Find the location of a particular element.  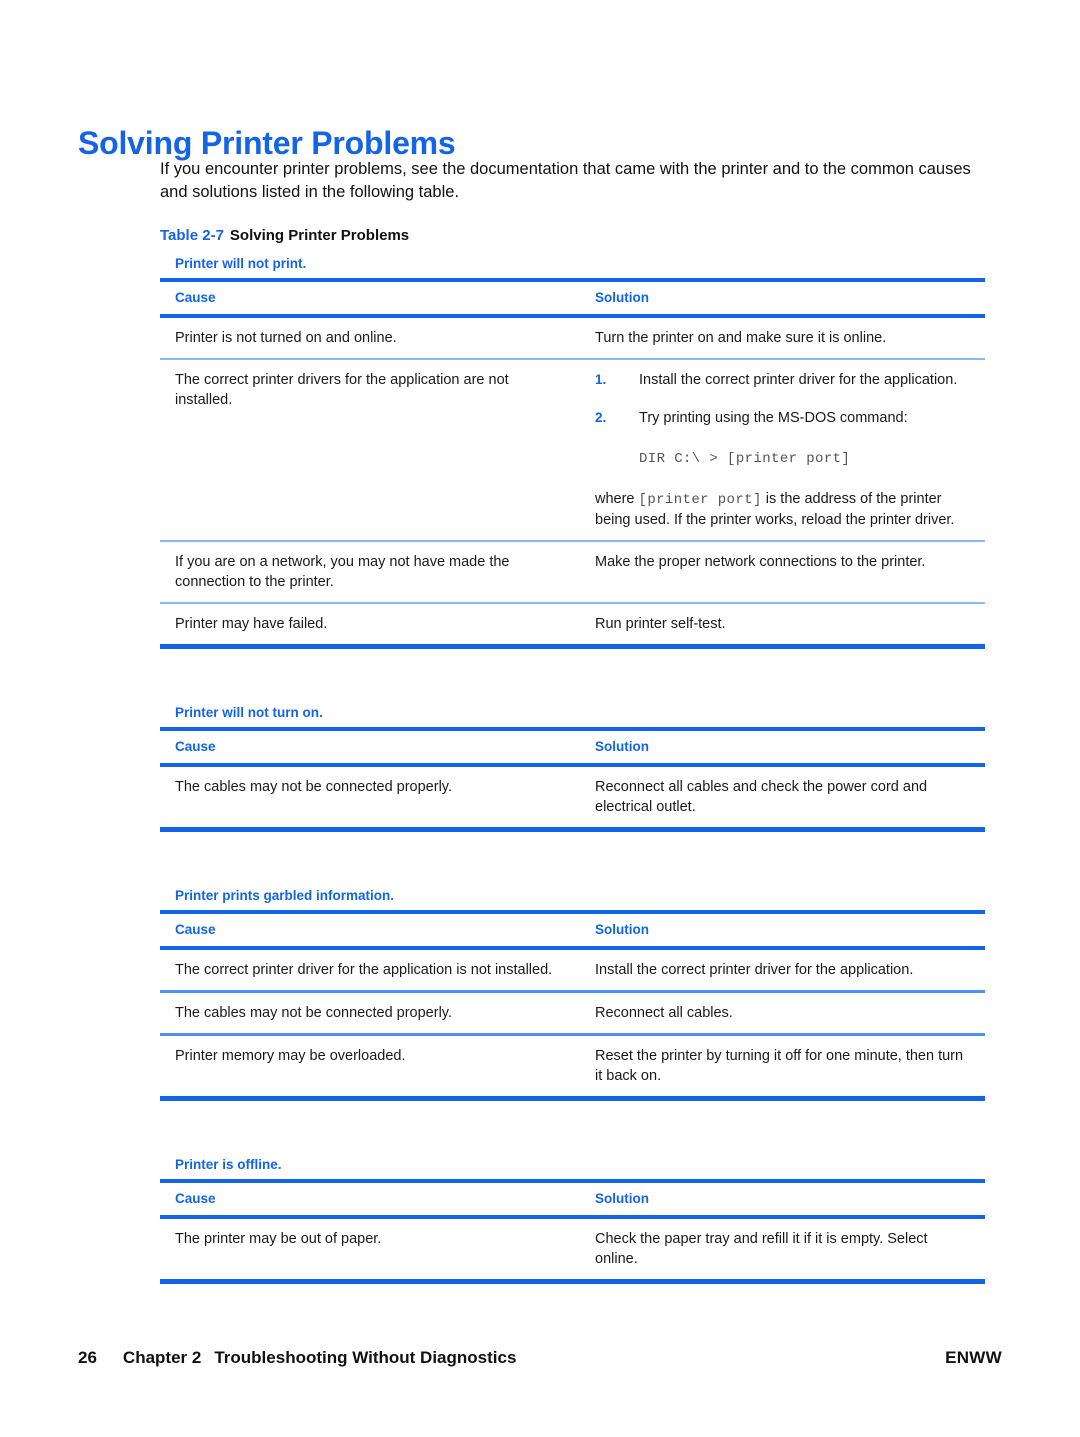

table-caption: Table 2-7 Solving Printer Problems is located at coordinates (572, 235).